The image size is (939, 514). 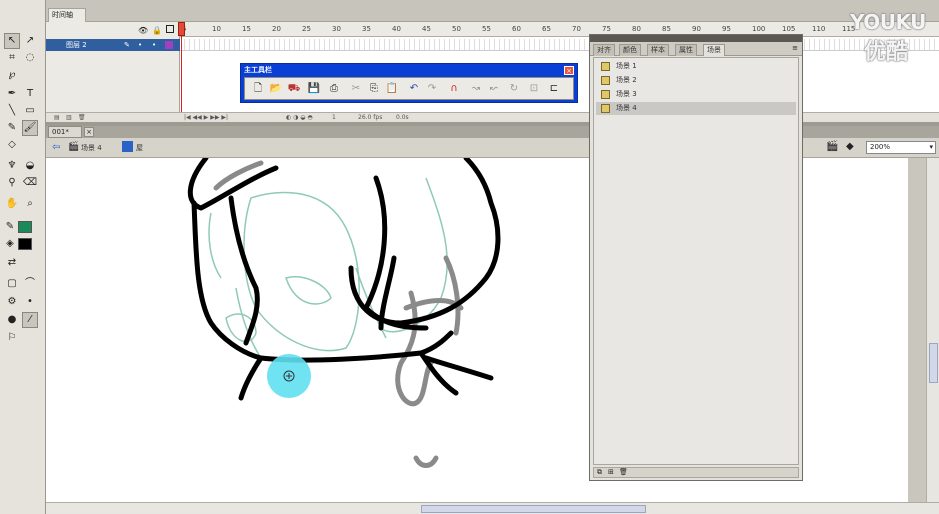 I want to click on zoom-select: 200% ▾, so click(x=901, y=147).